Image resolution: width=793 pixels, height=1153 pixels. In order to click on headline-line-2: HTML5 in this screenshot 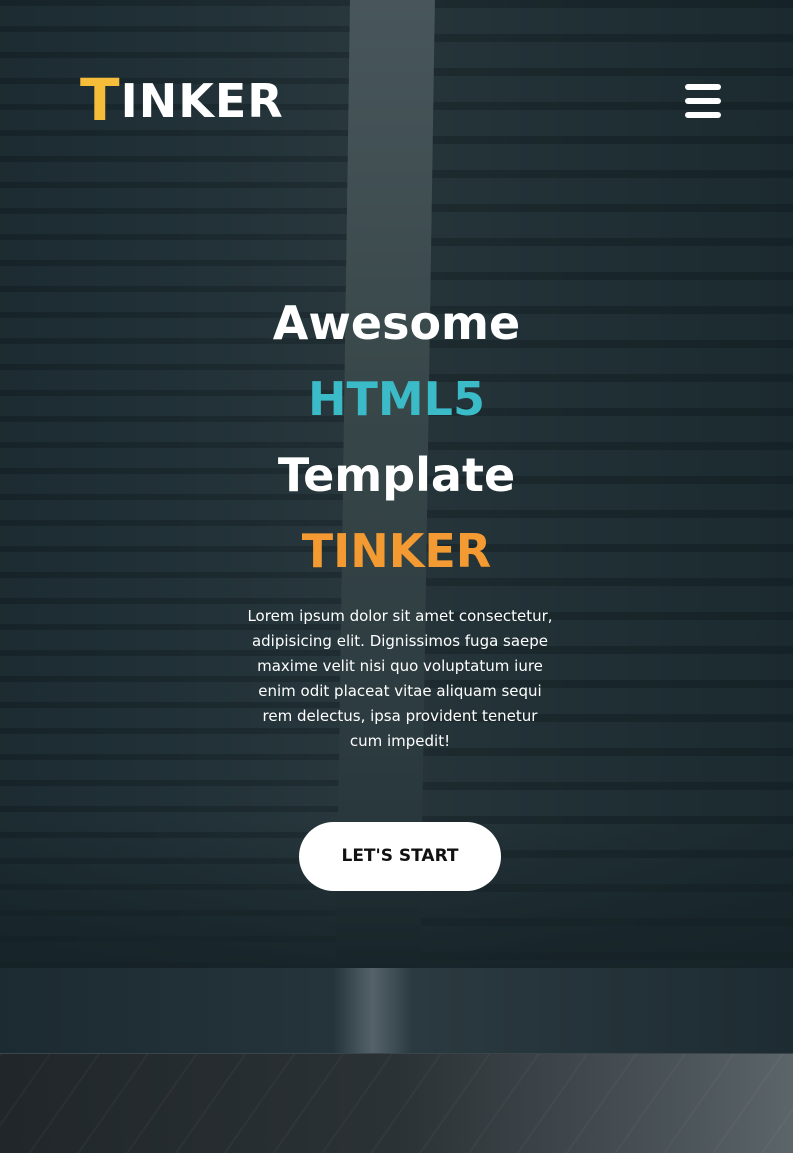, I will do `click(396, 399)`.